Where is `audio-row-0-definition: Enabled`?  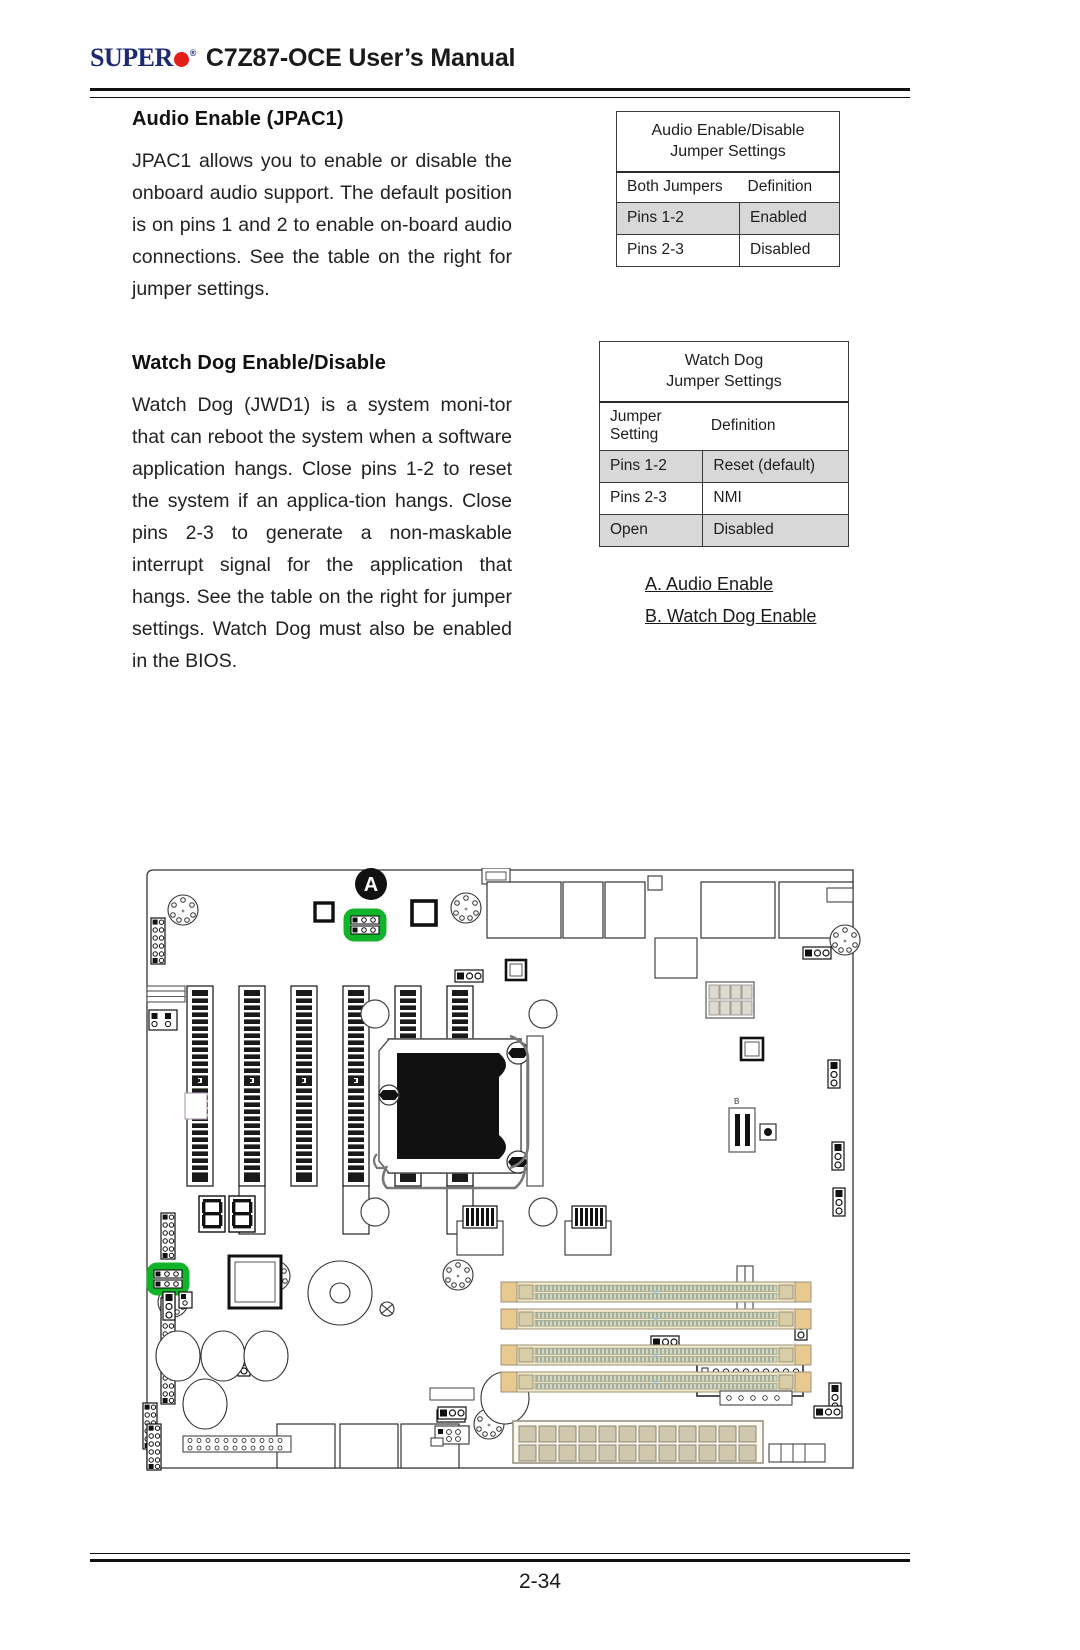
audio-row-0-definition: Enabled is located at coordinates (789, 218).